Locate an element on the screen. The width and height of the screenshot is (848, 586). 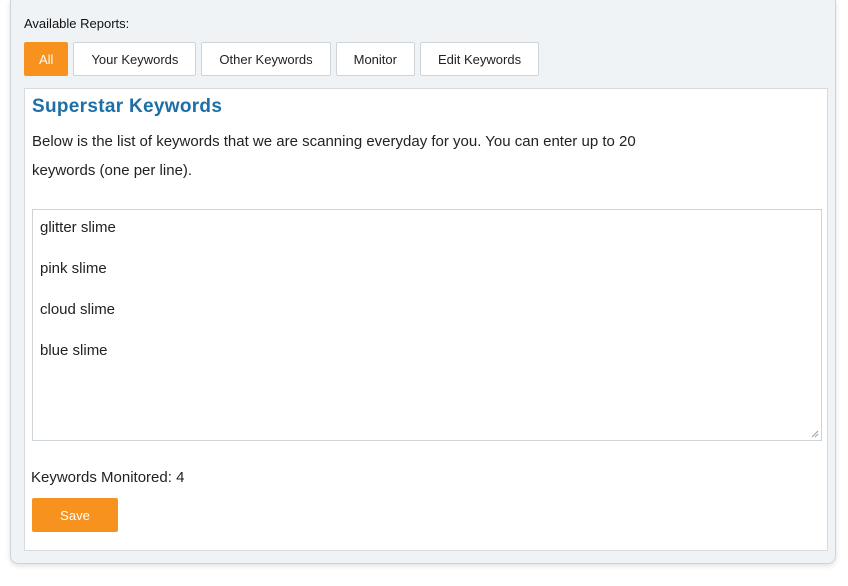
keywords-monitored-count: Keywords Monitored: 4 is located at coordinates (108, 477).